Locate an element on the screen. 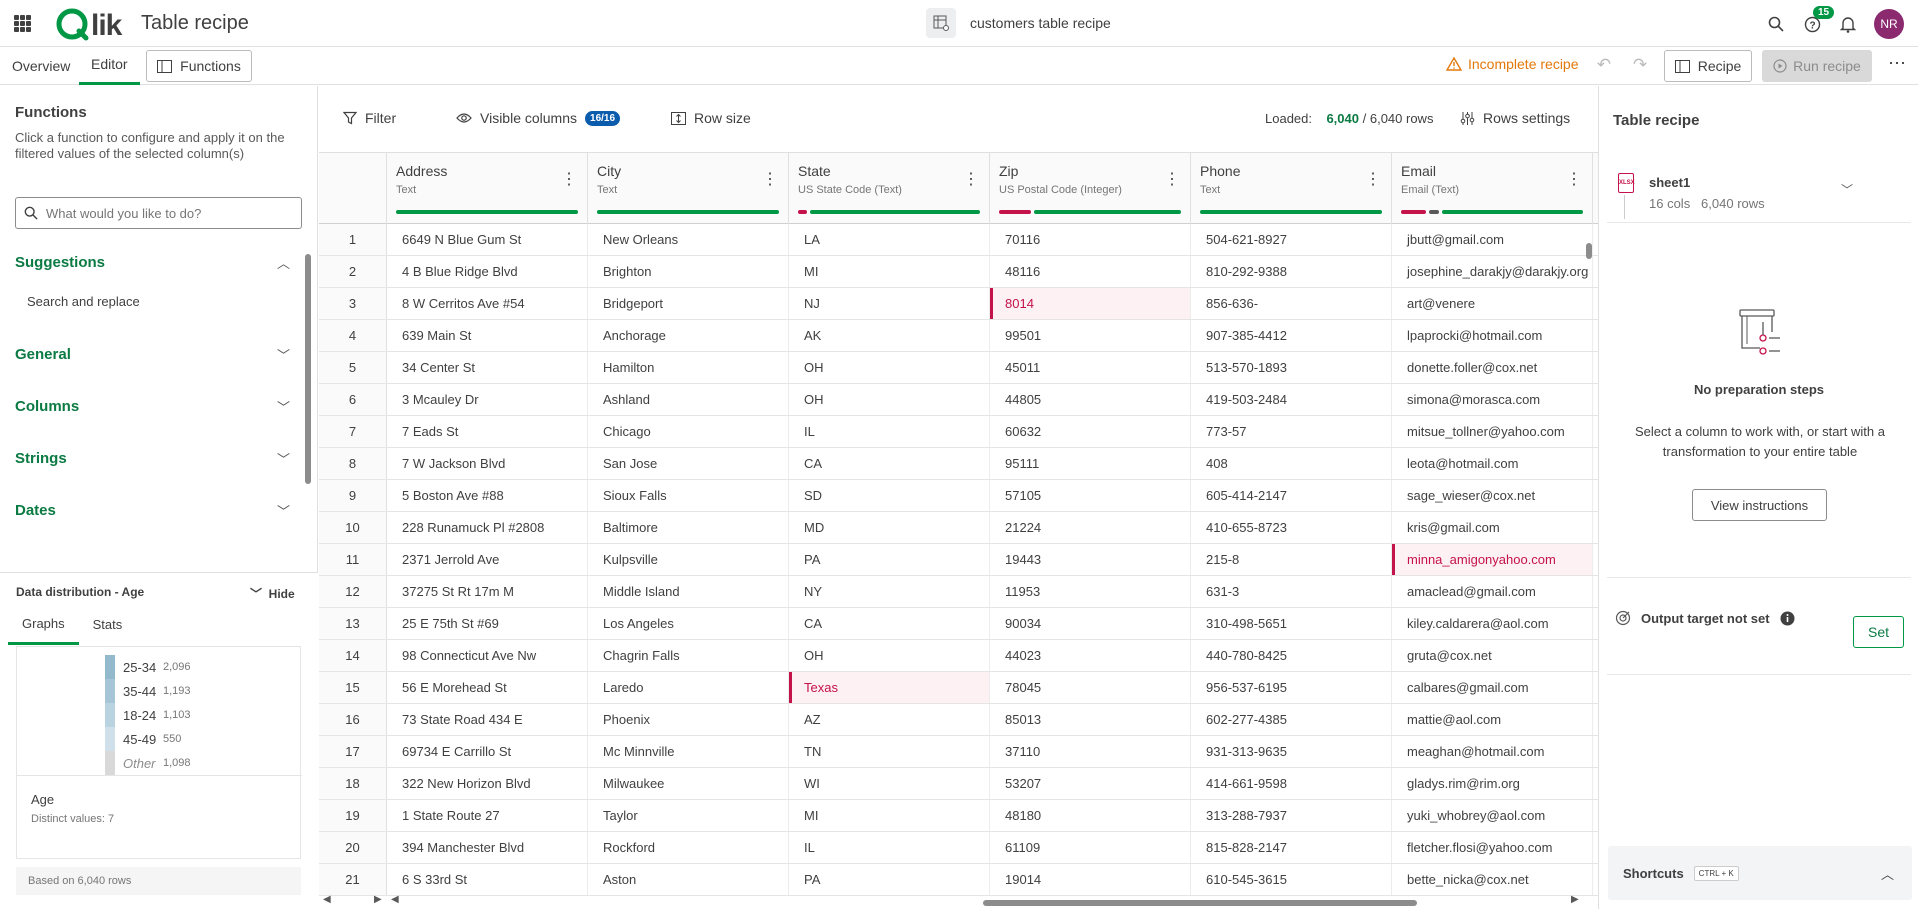  table-cell: 310-498-5651 is located at coordinates (1291, 623).